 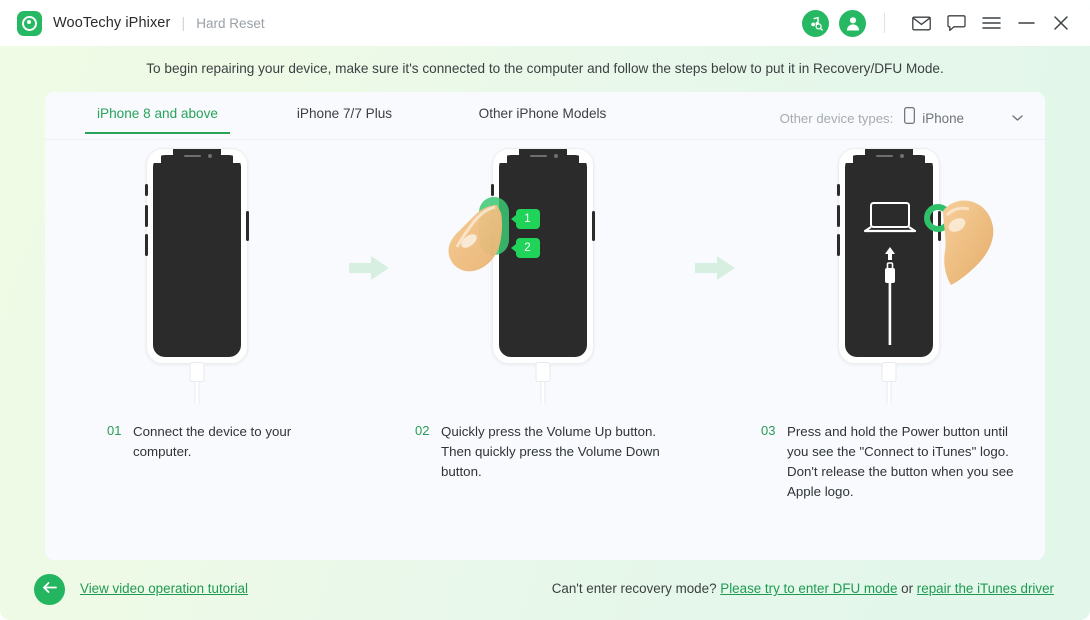 What do you see at coordinates (907, 588) in the screenshot?
I see `recovery-help-mid: or` at bounding box center [907, 588].